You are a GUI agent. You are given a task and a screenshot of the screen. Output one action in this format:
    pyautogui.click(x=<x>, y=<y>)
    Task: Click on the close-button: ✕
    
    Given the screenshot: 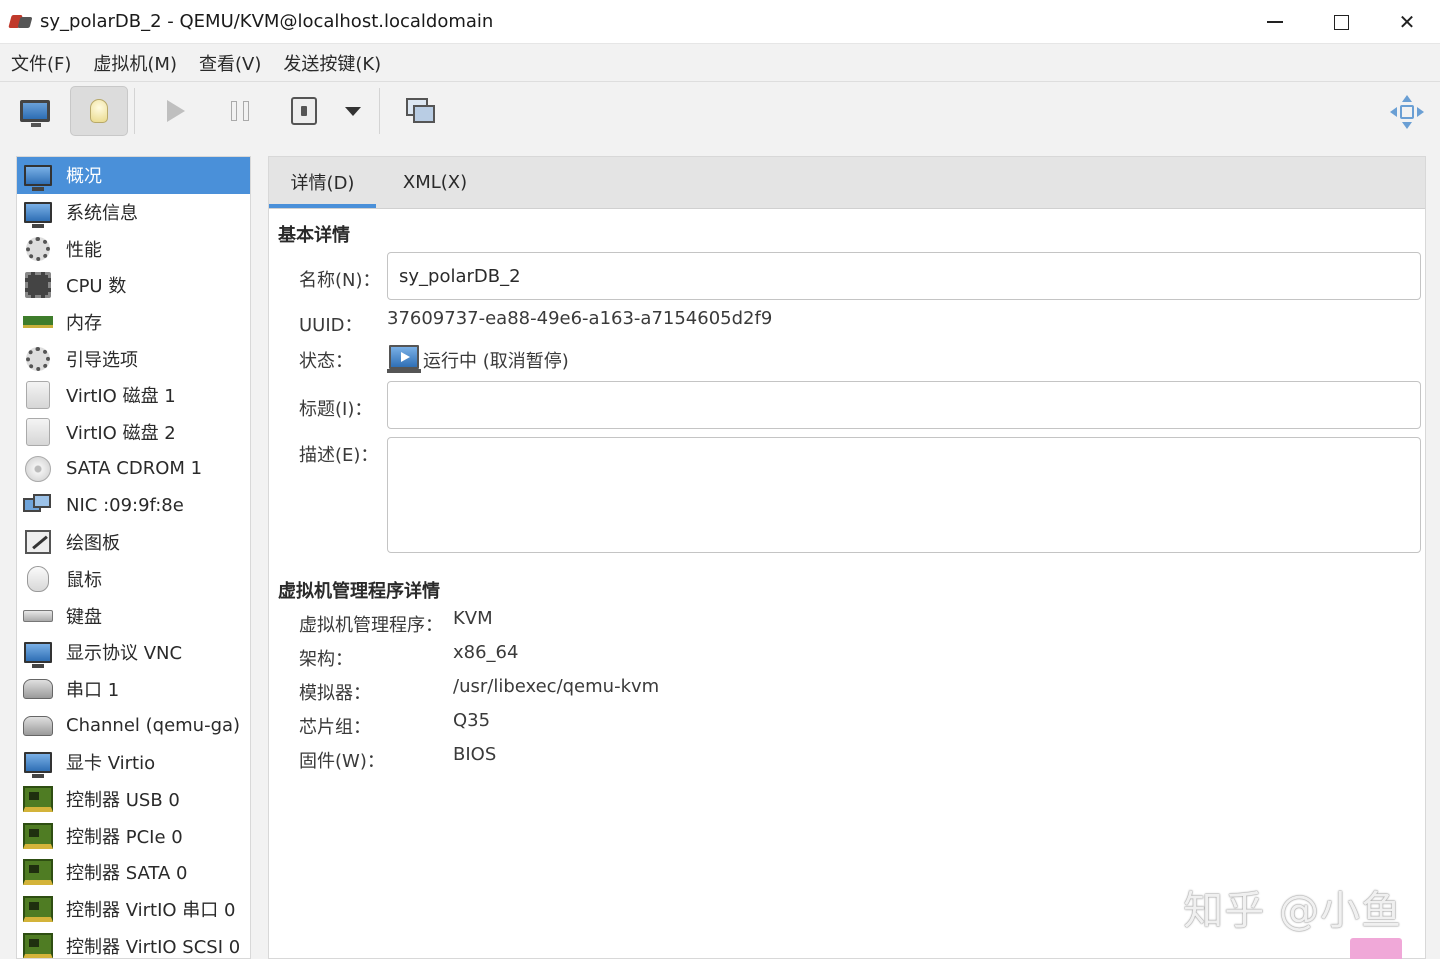 What is the action you would take?
    pyautogui.click(x=1407, y=22)
    